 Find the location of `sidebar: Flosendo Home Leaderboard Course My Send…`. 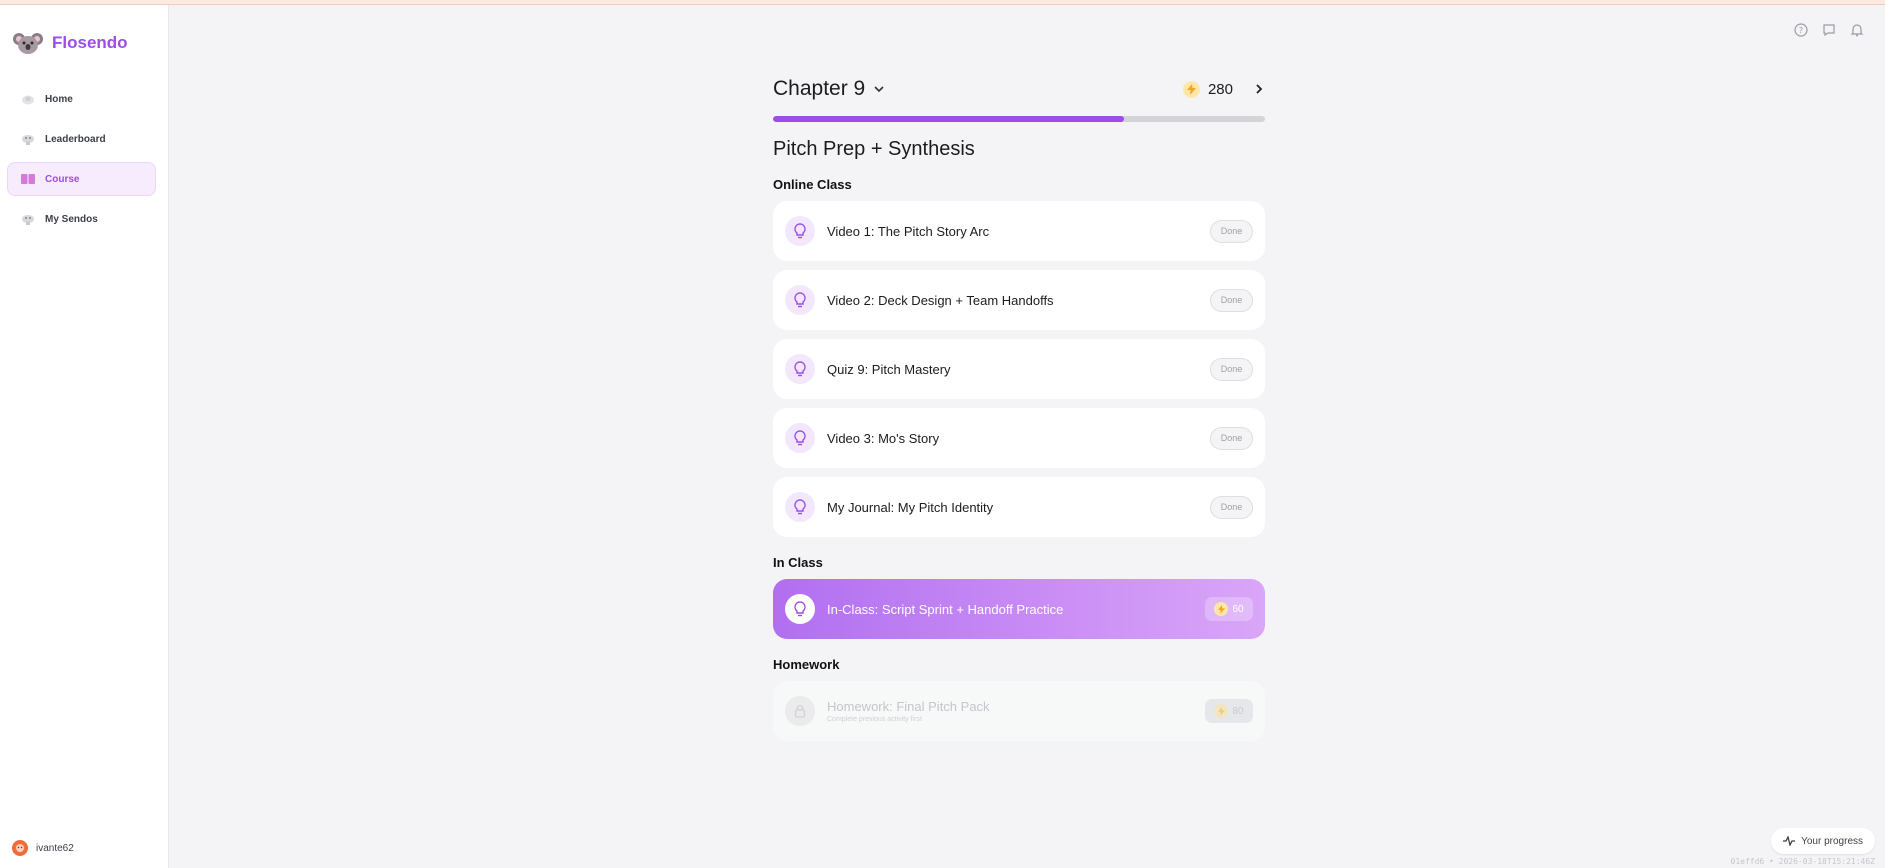

sidebar: Flosendo Home Leaderboard Course My Send… is located at coordinates (84, 436).